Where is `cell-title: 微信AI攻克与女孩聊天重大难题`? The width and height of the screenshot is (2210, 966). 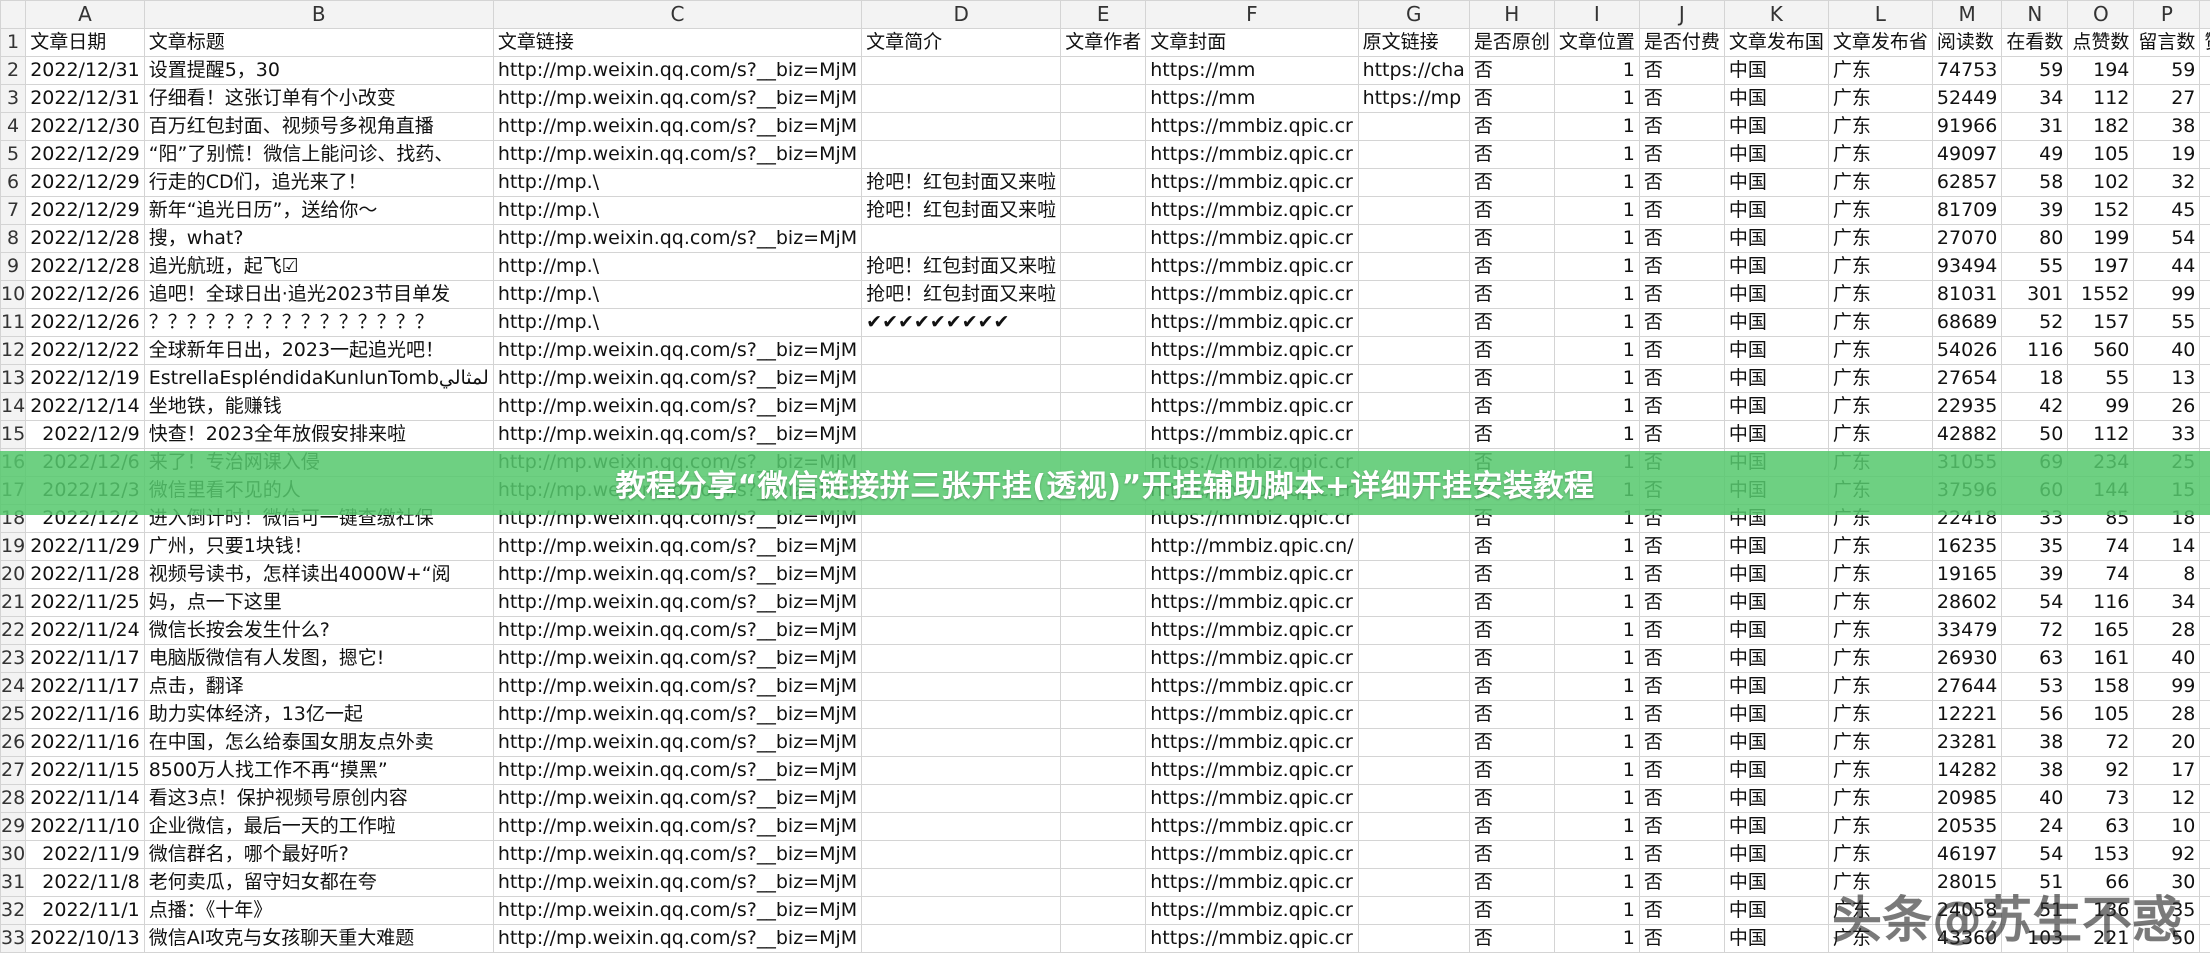
cell-title: 微信AI攻克与女孩聊天重大难题 is located at coordinates (318, 938).